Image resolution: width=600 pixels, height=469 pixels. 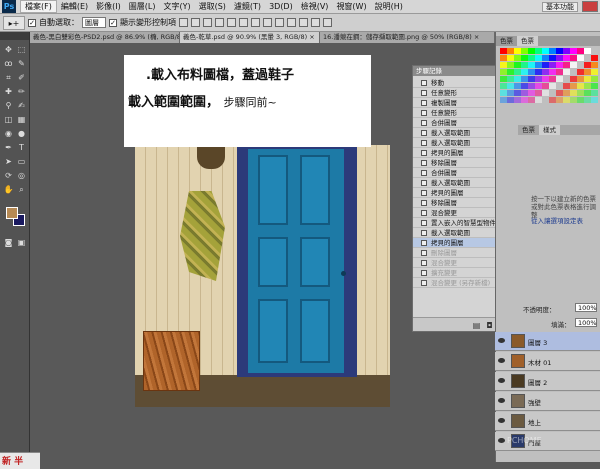 I want to click on foreground-color-swatch, so click(x=12, y=213).